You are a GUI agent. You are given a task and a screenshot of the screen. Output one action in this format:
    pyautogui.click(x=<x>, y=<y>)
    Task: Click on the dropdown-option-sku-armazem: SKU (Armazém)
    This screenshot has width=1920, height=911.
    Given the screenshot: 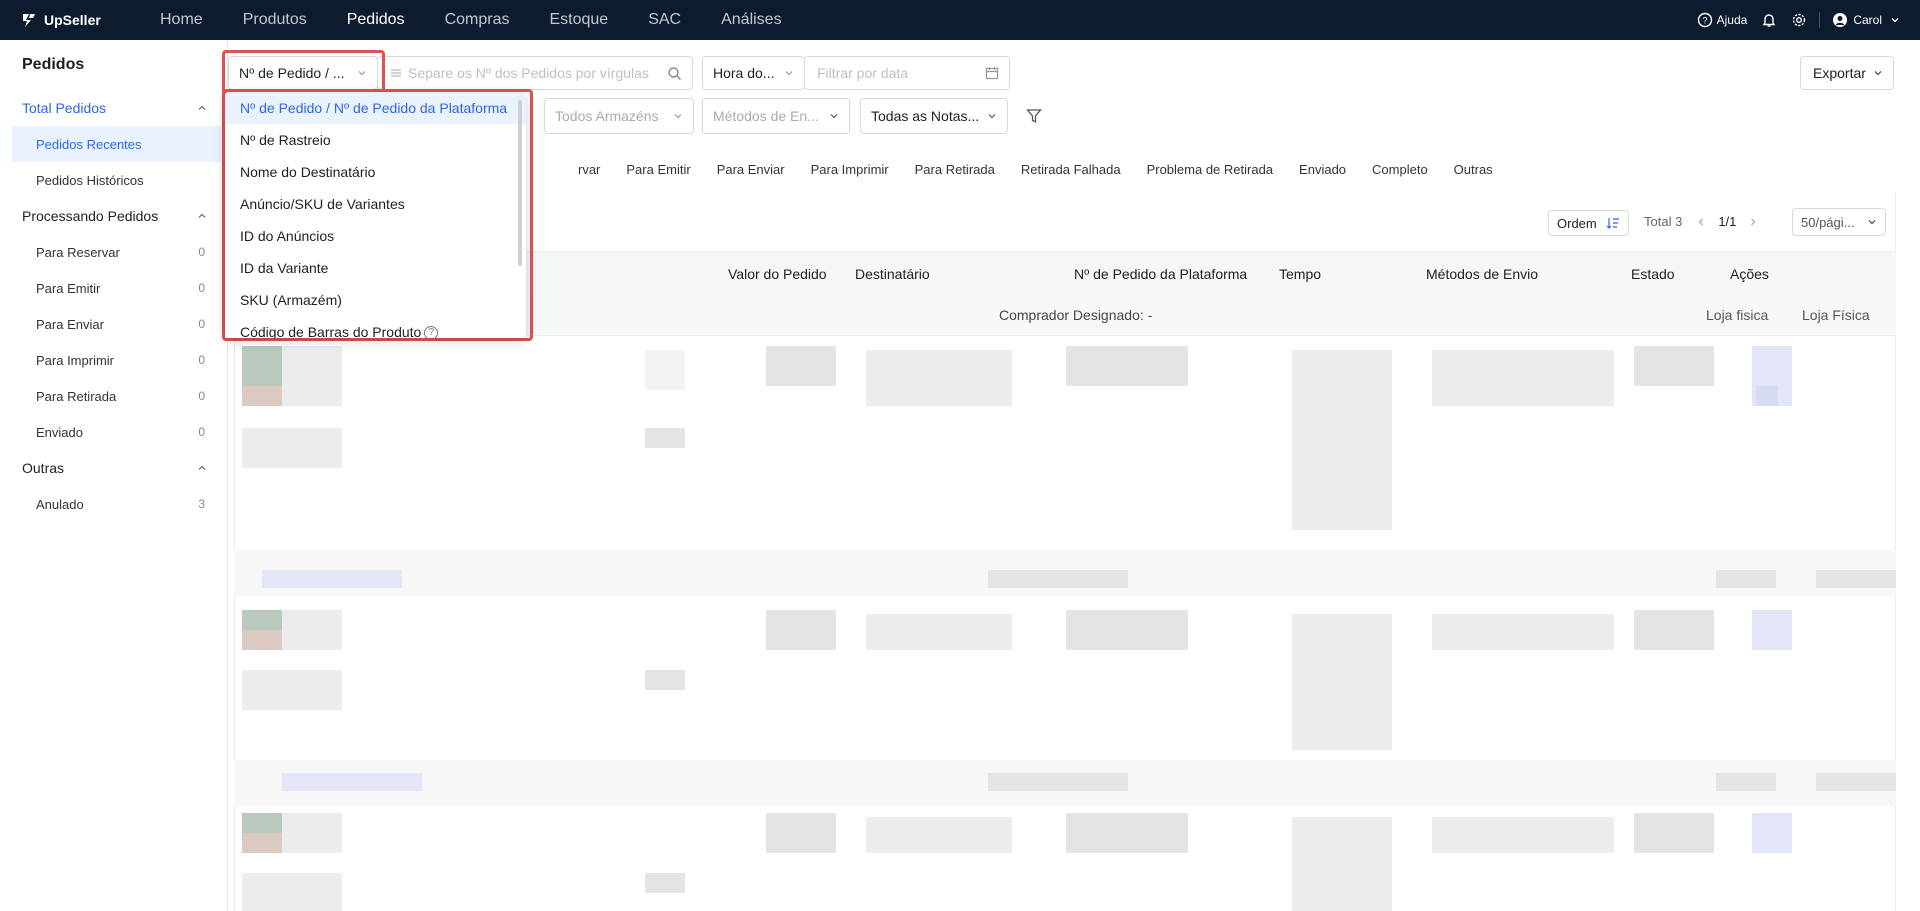 What is the action you would take?
    pyautogui.click(x=375, y=300)
    